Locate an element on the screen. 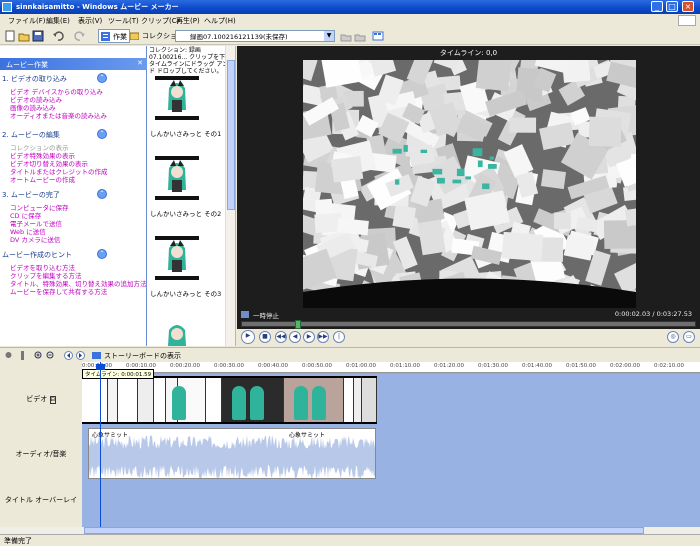 This screenshot has width=700, height=546. collection-select: 録画07.100216121139(未保存) ▼ is located at coordinates (255, 36).